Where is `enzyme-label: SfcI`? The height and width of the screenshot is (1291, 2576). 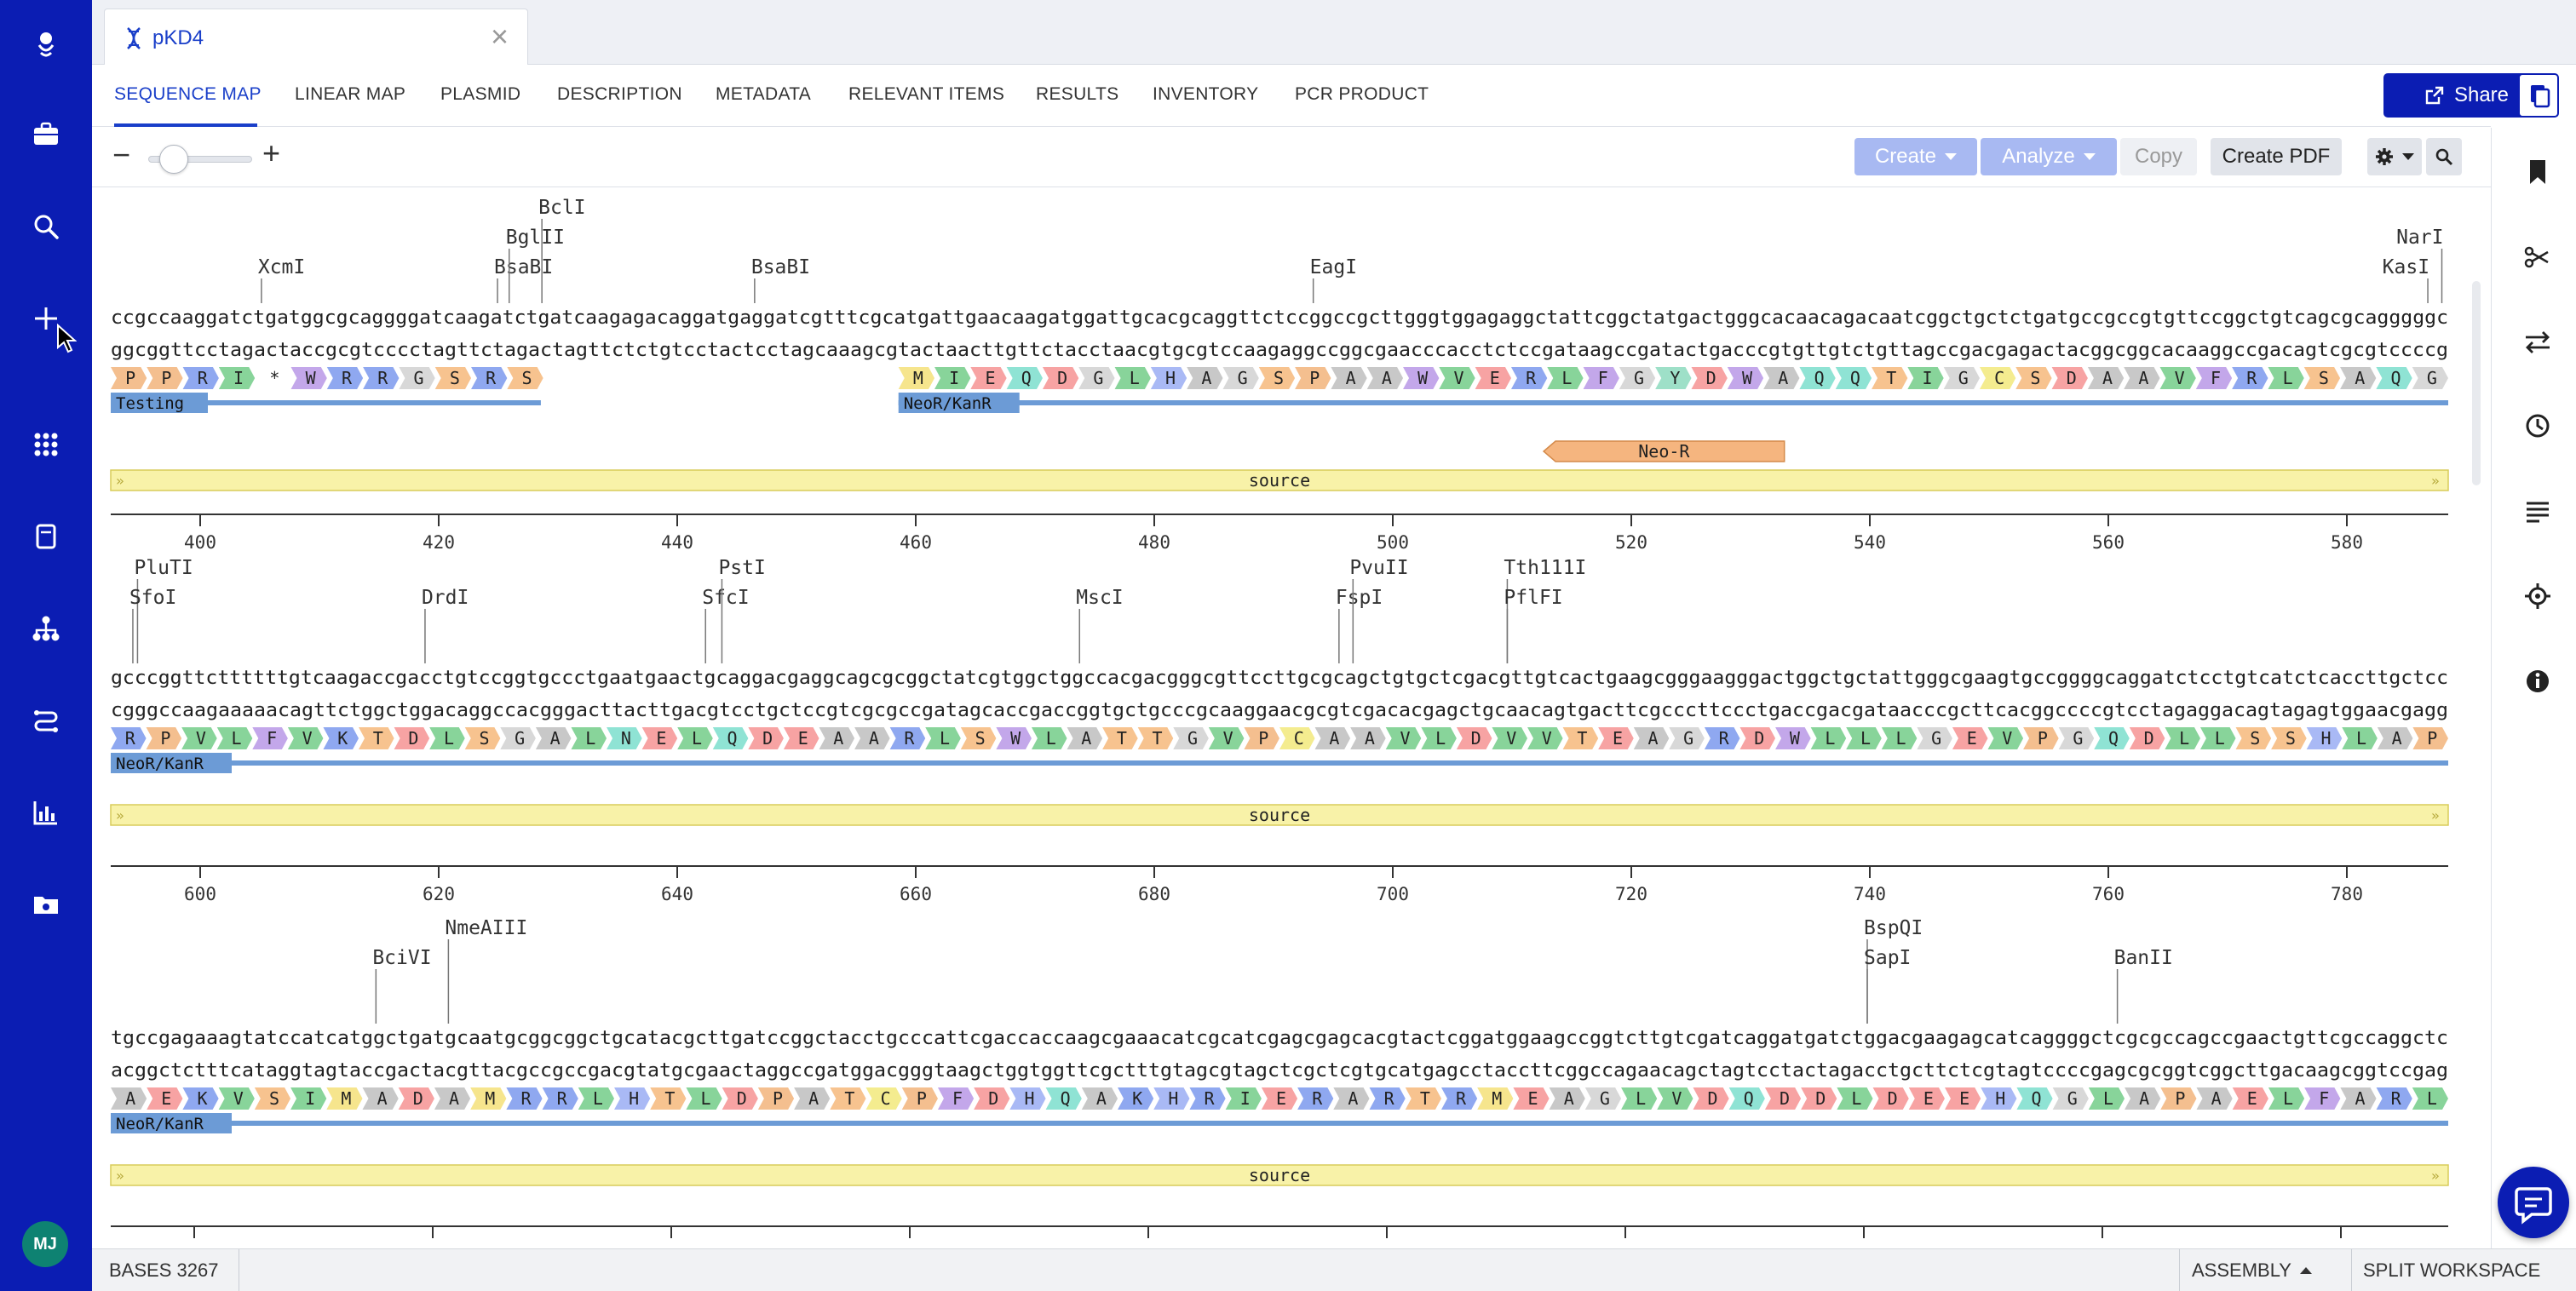 enzyme-label: SfcI is located at coordinates (726, 598).